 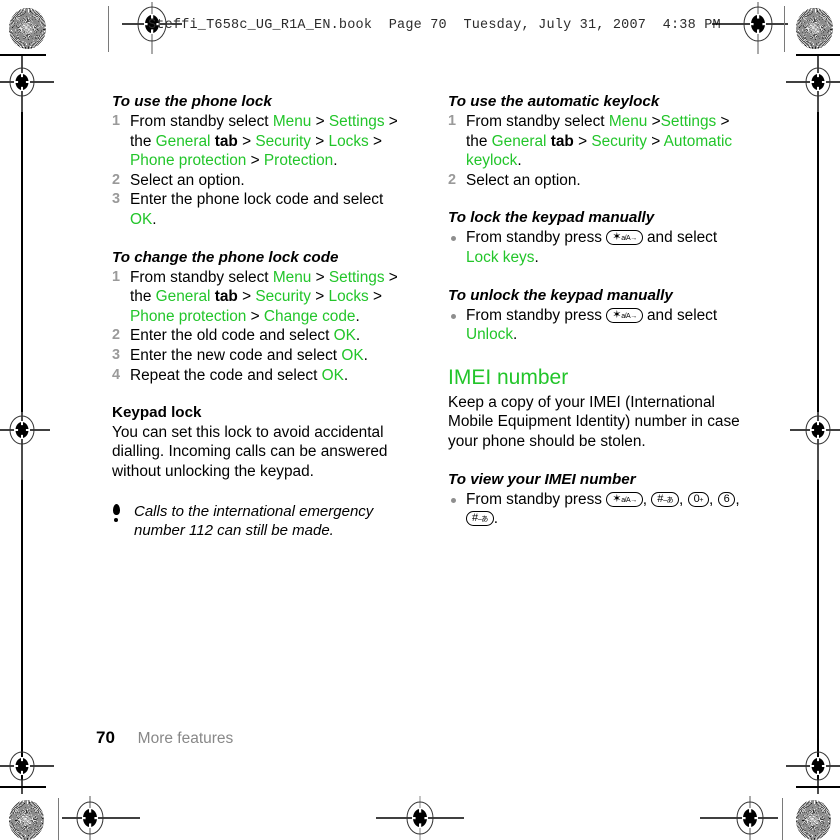 What do you see at coordinates (262, 181) in the screenshot?
I see `numbered-step: Select an option.` at bounding box center [262, 181].